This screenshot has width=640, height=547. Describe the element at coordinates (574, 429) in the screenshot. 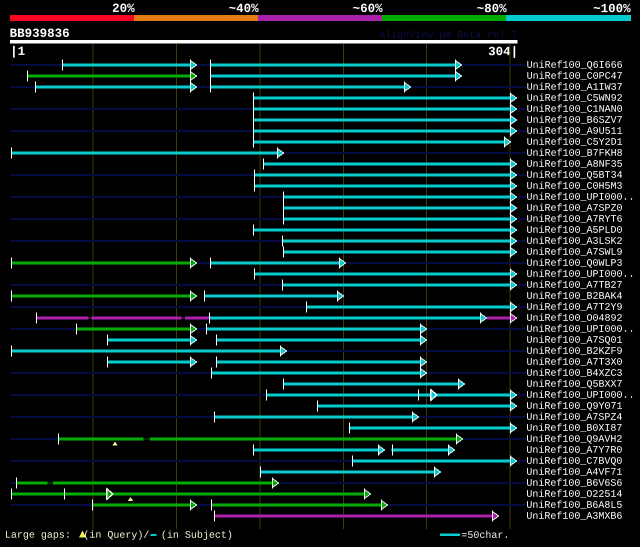

I see `svg-text: UniRef100_B0XI87` at that location.